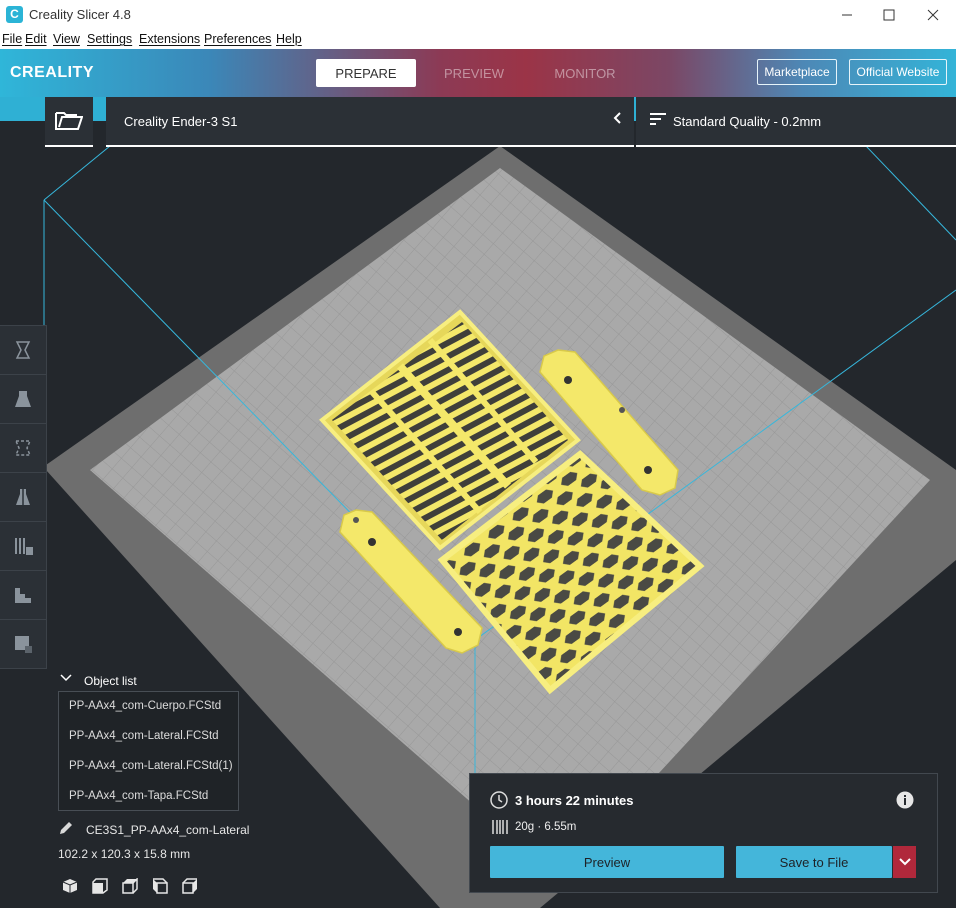 Image resolution: width=956 pixels, height=908 pixels. Describe the element at coordinates (898, 72) in the screenshot. I see `official-website-button: Official Website` at that location.